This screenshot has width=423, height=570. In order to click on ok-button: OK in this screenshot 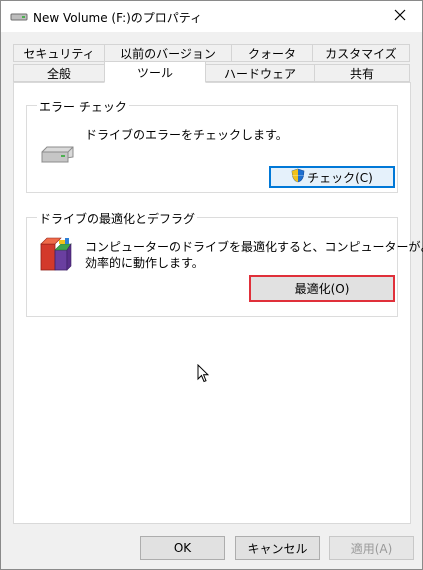, I will do `click(182, 548)`.